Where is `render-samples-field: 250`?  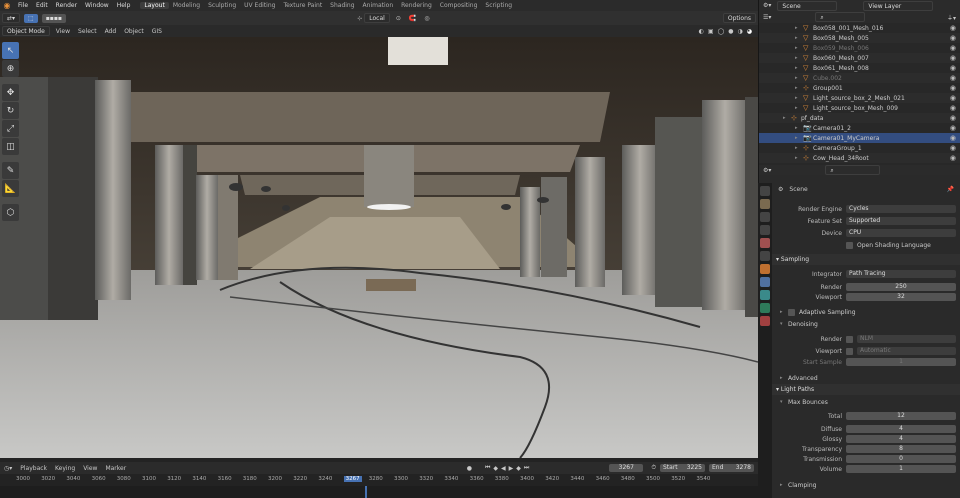 render-samples-field: 250 is located at coordinates (901, 287).